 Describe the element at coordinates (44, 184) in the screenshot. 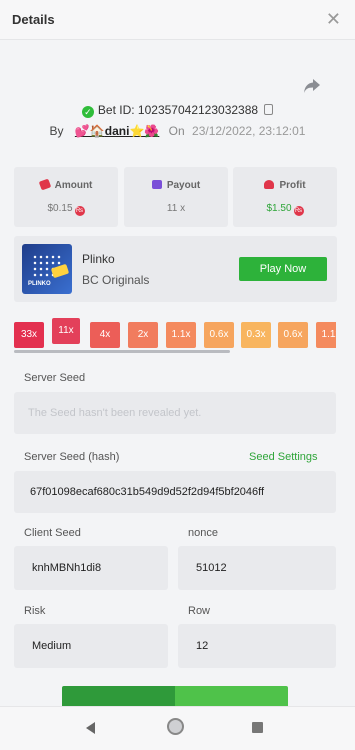

I see `amount-icon` at that location.